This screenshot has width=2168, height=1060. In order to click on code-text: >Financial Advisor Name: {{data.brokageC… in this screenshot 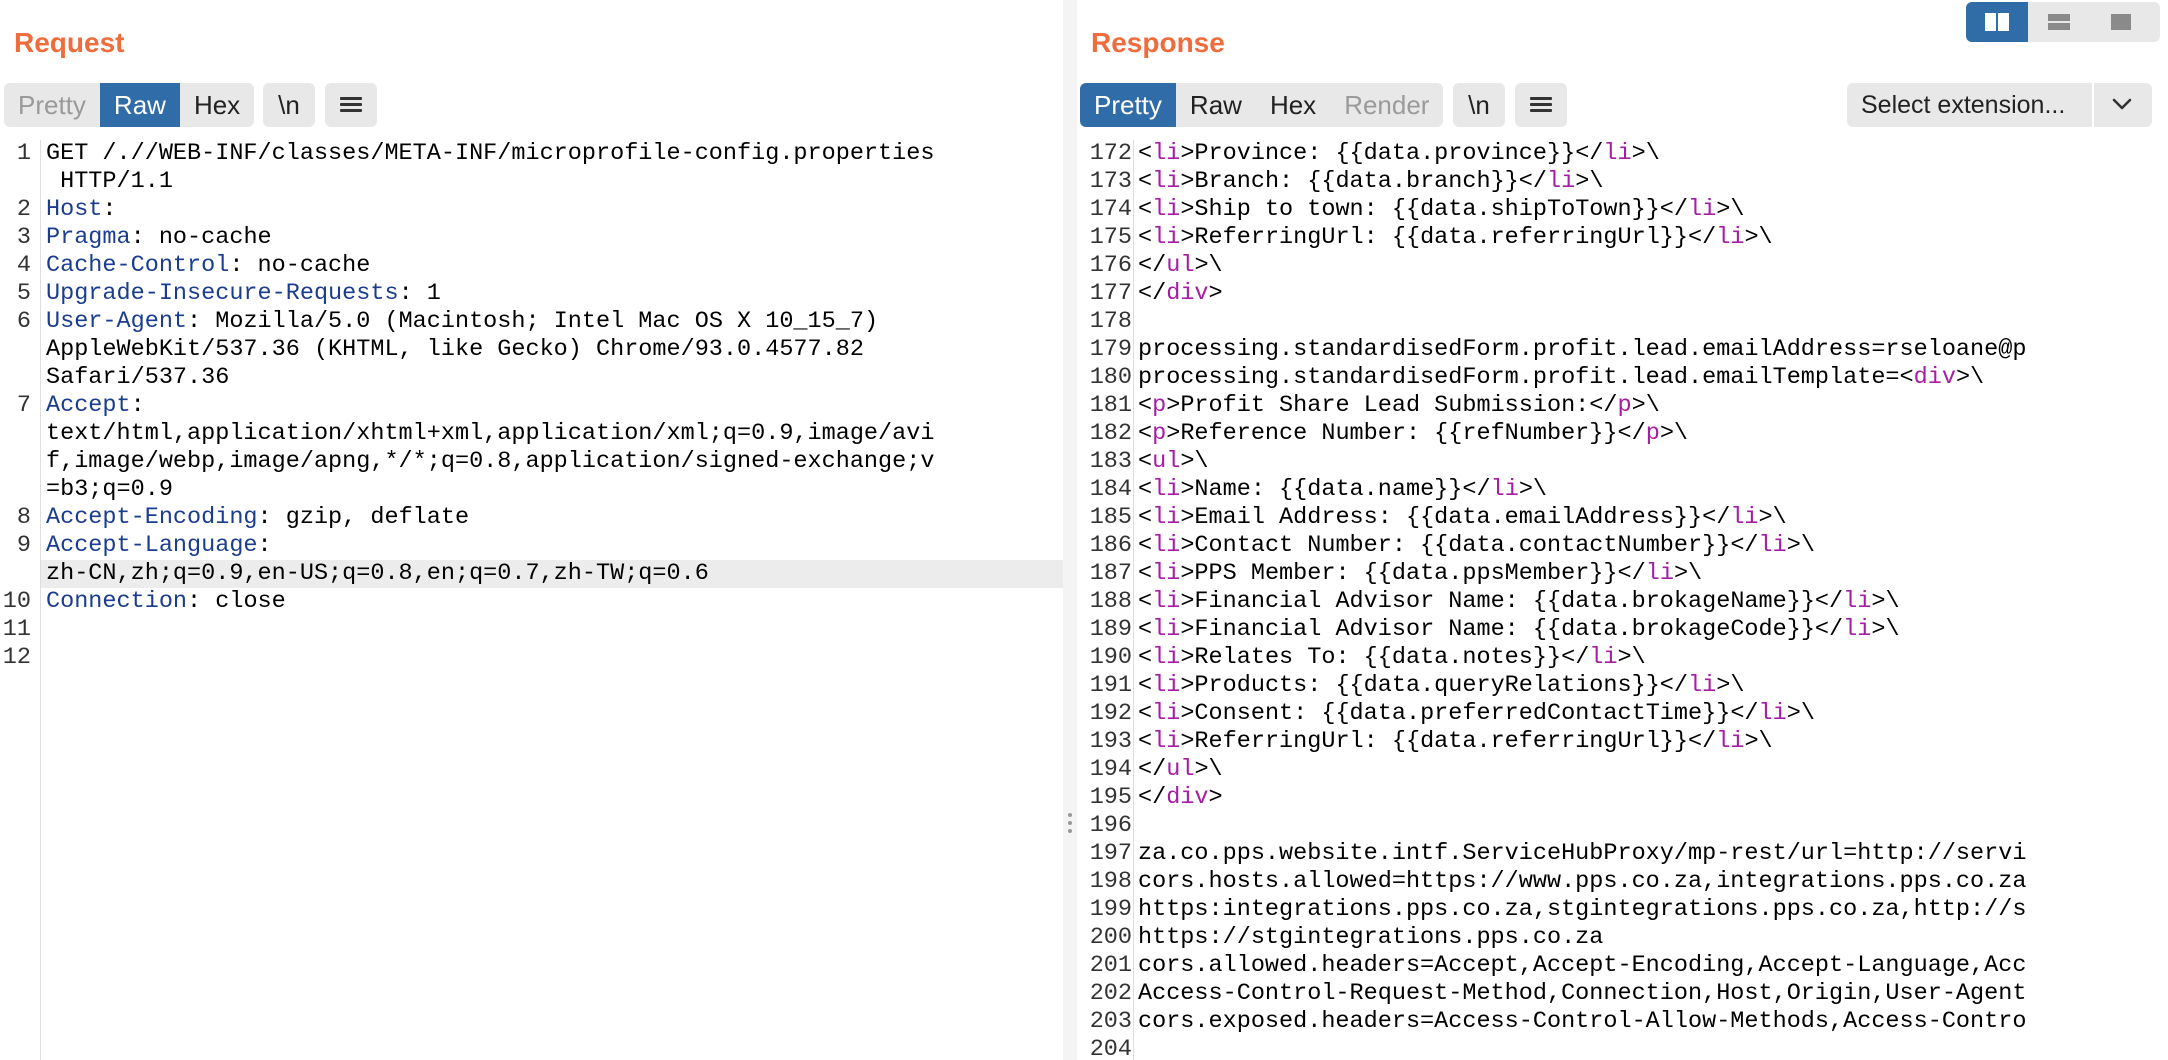, I will do `click(1512, 629)`.